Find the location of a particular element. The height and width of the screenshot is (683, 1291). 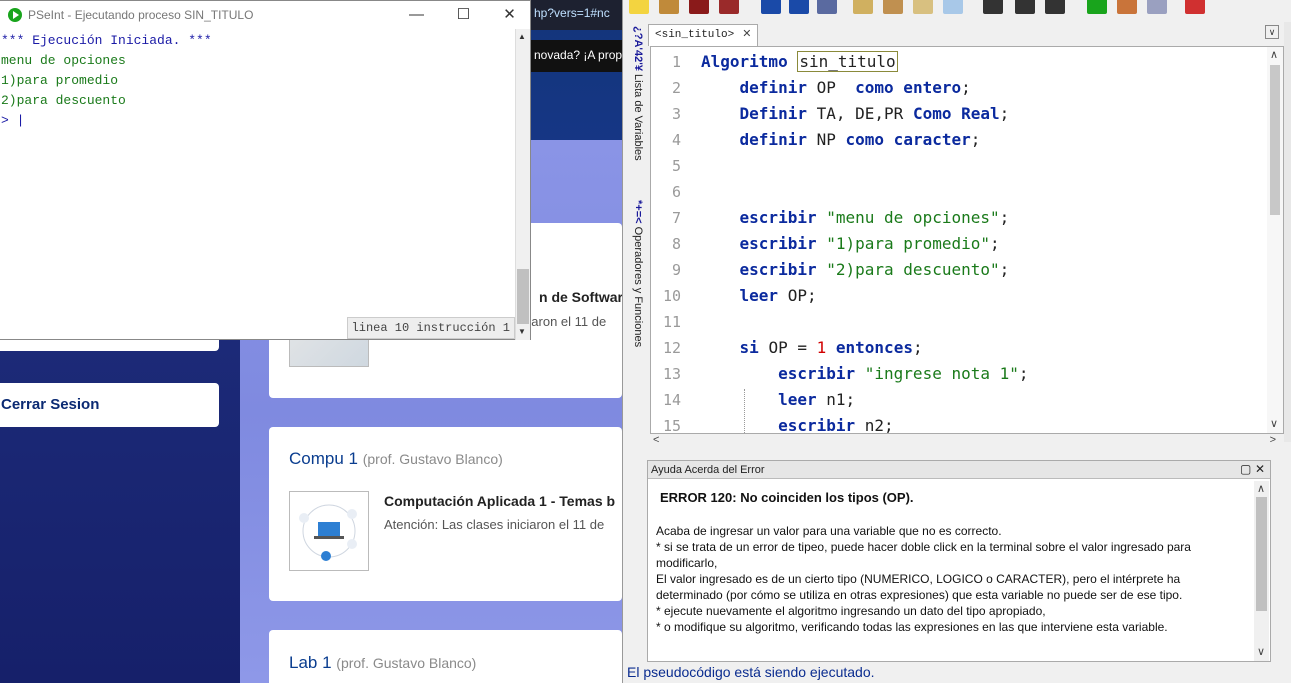

help-scrollbar: ∧ ∨ is located at coordinates (1261, 571).